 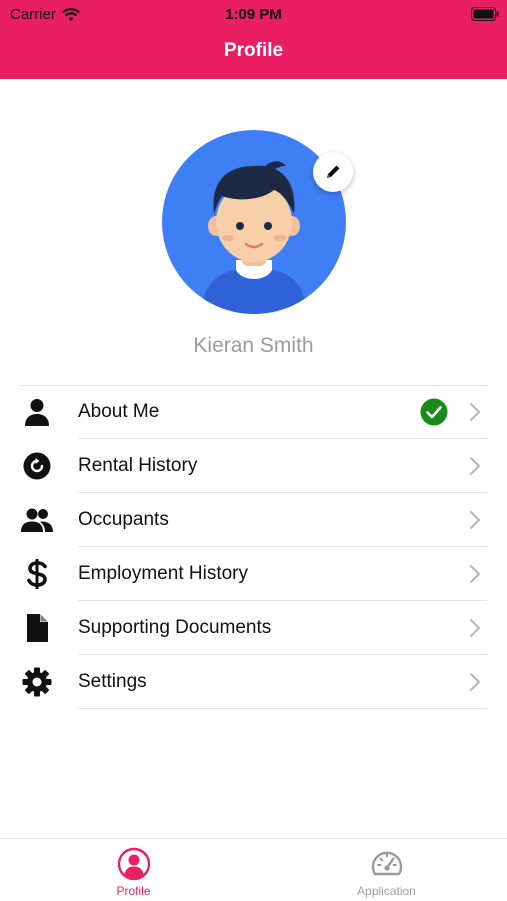 What do you see at coordinates (253, 345) in the screenshot?
I see `profile-name: Kieran Smith` at bounding box center [253, 345].